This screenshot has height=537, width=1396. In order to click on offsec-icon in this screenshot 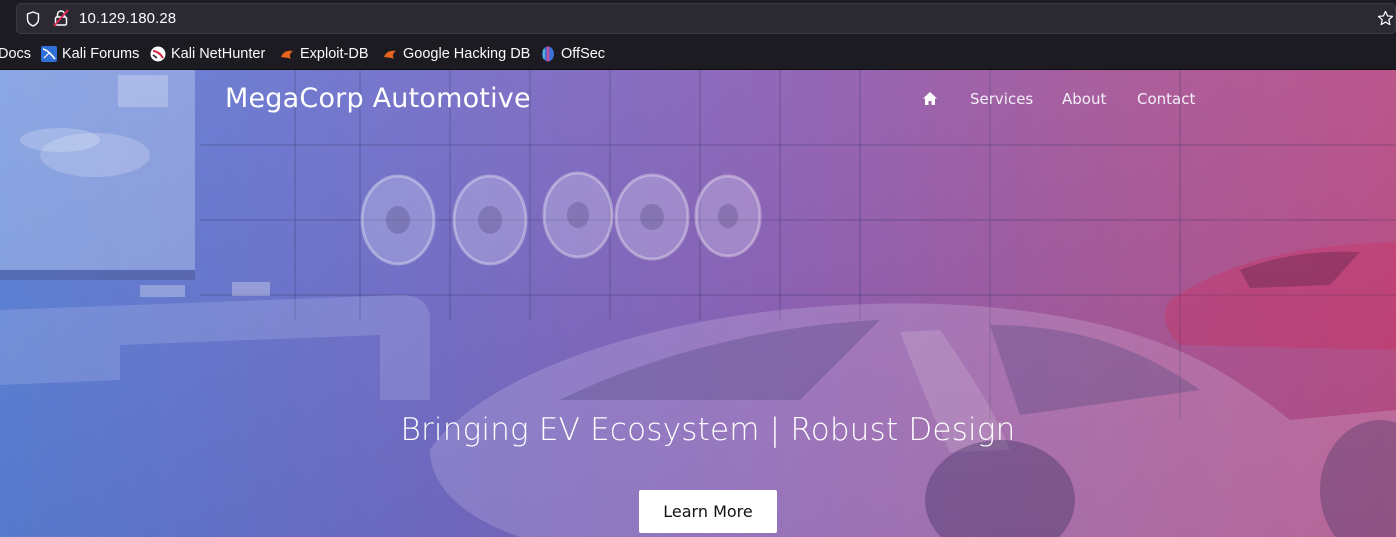, I will do `click(548, 54)`.